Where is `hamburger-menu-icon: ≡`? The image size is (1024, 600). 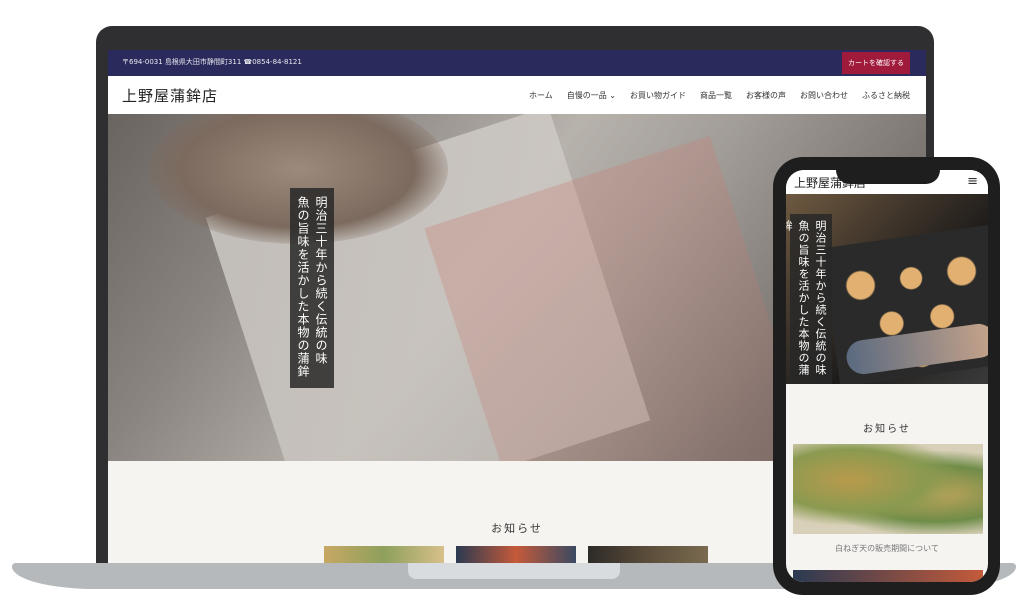 hamburger-menu-icon: ≡ is located at coordinates (972, 181).